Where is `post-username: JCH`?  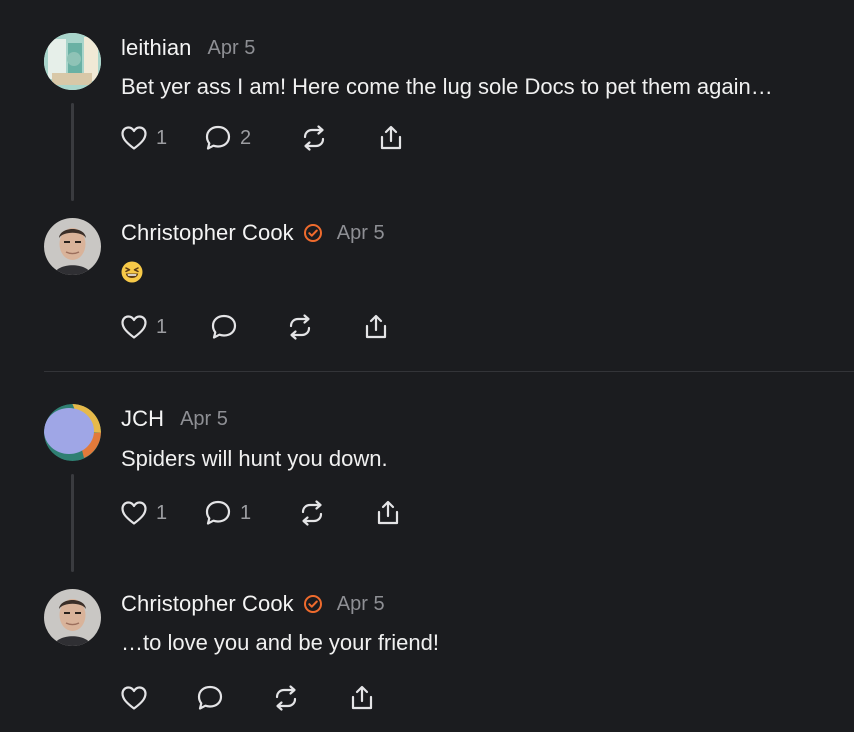
post-username: JCH is located at coordinates (142, 419).